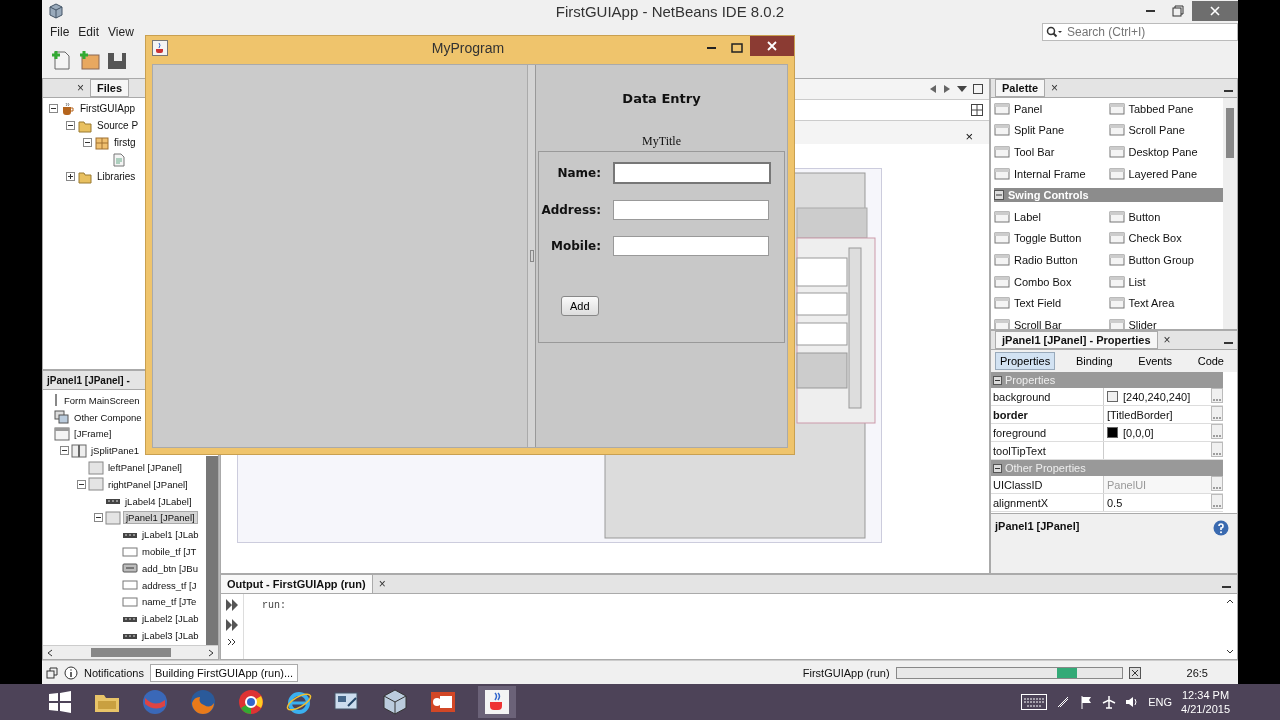 This screenshot has height=720, width=1280. Describe the element at coordinates (1086, 702) in the screenshot. I see `flag-icon` at that location.